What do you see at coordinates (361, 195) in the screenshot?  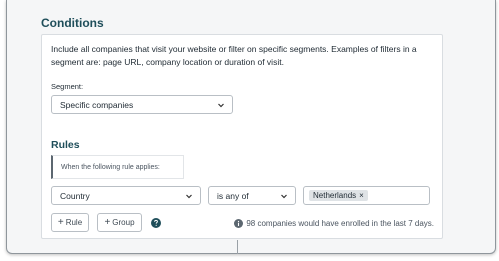 I see `chip-remove-icon: ×` at bounding box center [361, 195].